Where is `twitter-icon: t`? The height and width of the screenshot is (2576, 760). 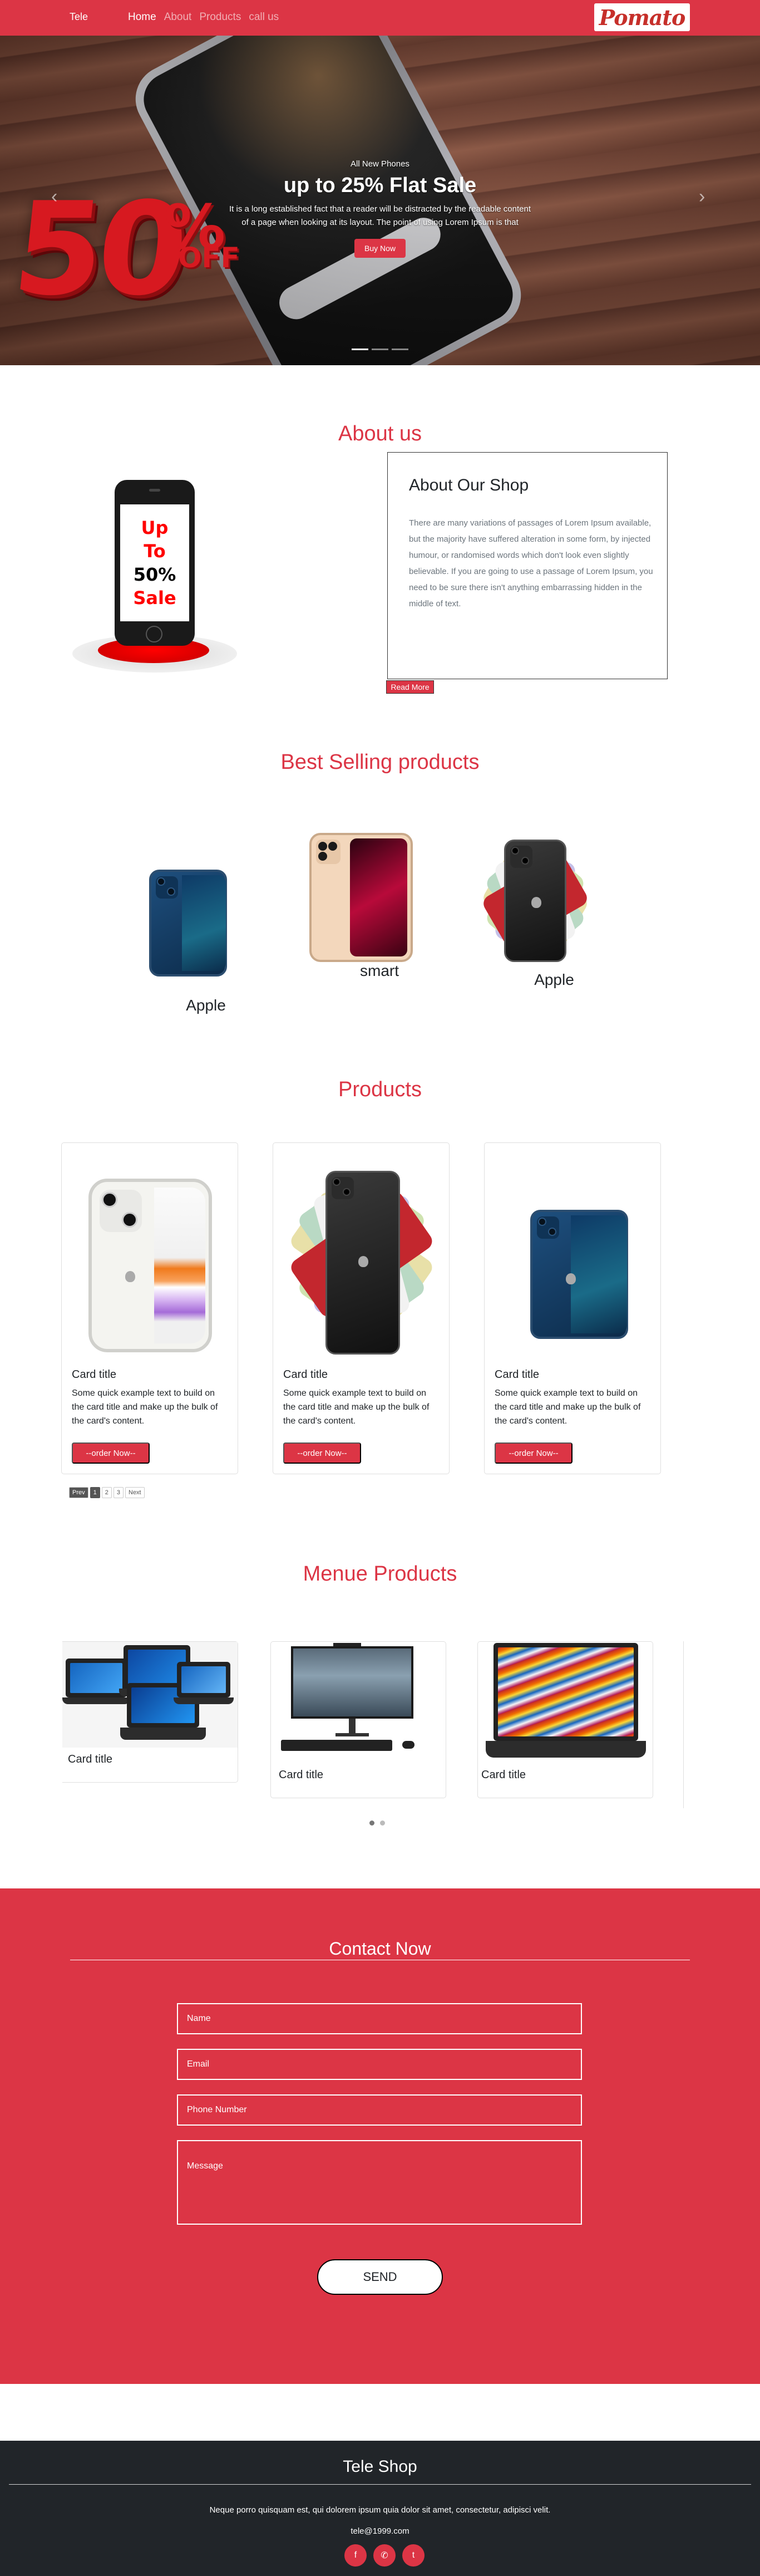 twitter-icon: t is located at coordinates (413, 2555).